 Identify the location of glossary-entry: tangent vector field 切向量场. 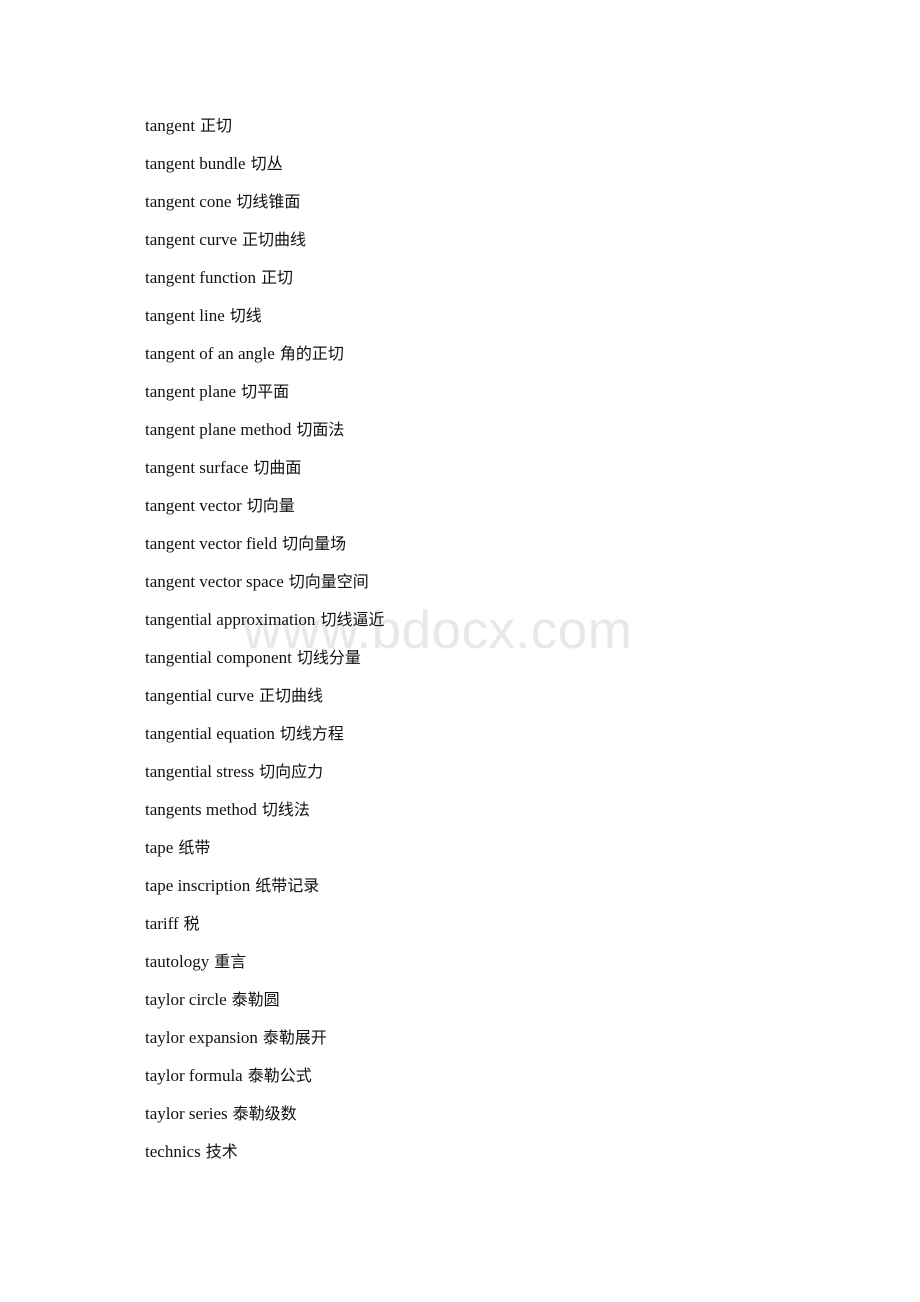
(532, 544).